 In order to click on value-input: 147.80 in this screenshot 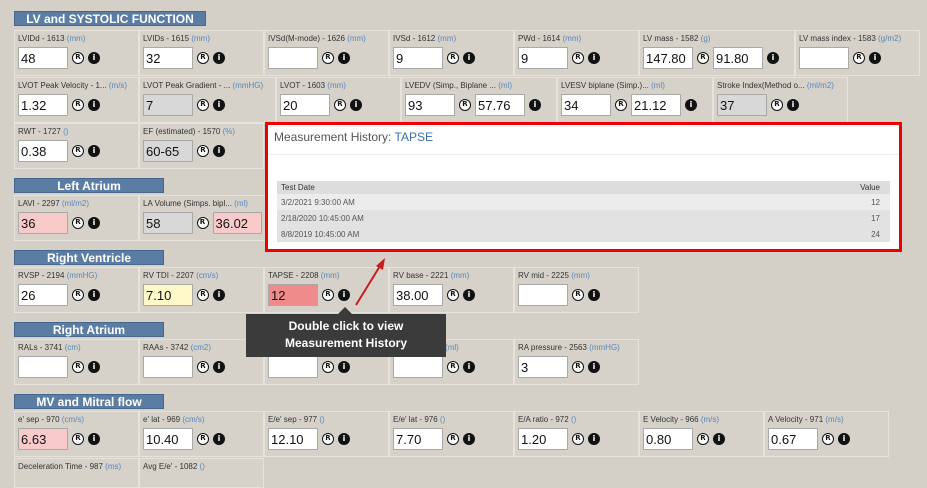, I will do `click(668, 58)`.